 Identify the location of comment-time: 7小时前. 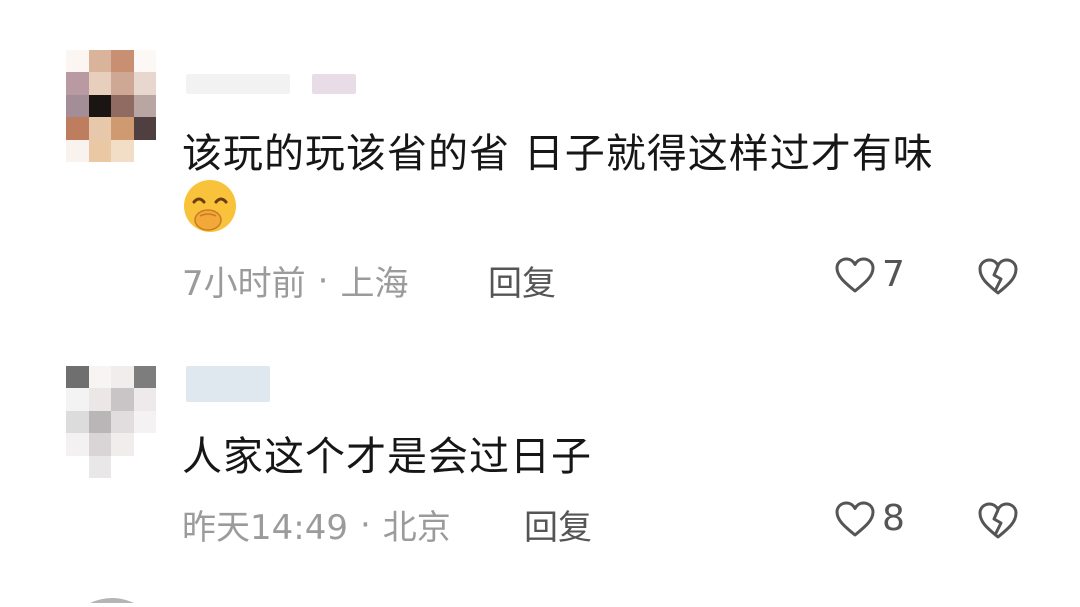
(244, 284).